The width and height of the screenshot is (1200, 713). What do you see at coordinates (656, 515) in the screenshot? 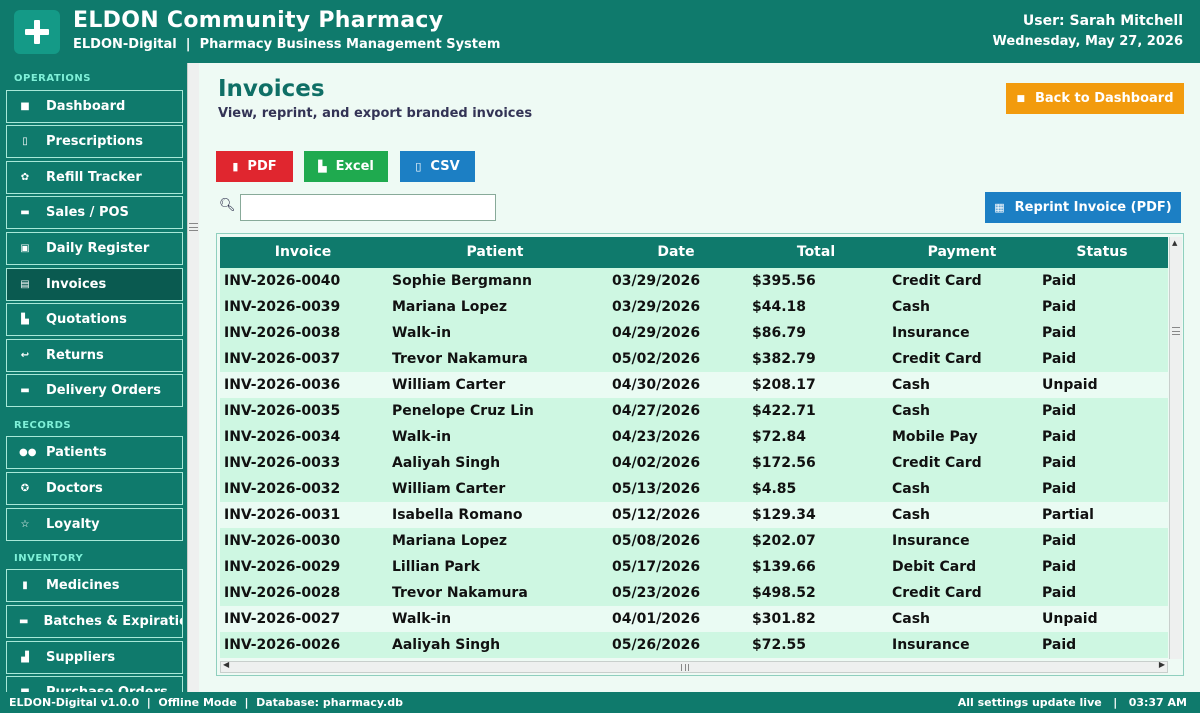
I see `cell-date: 05/12/2026` at bounding box center [656, 515].